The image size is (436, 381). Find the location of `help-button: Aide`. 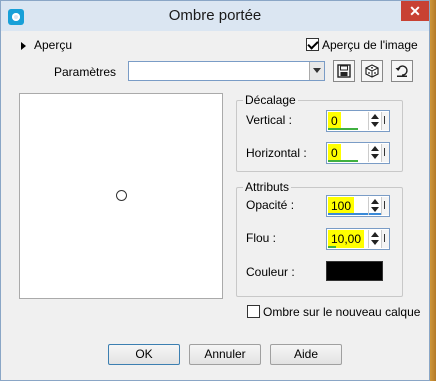

help-button: Aide is located at coordinates (306, 354).